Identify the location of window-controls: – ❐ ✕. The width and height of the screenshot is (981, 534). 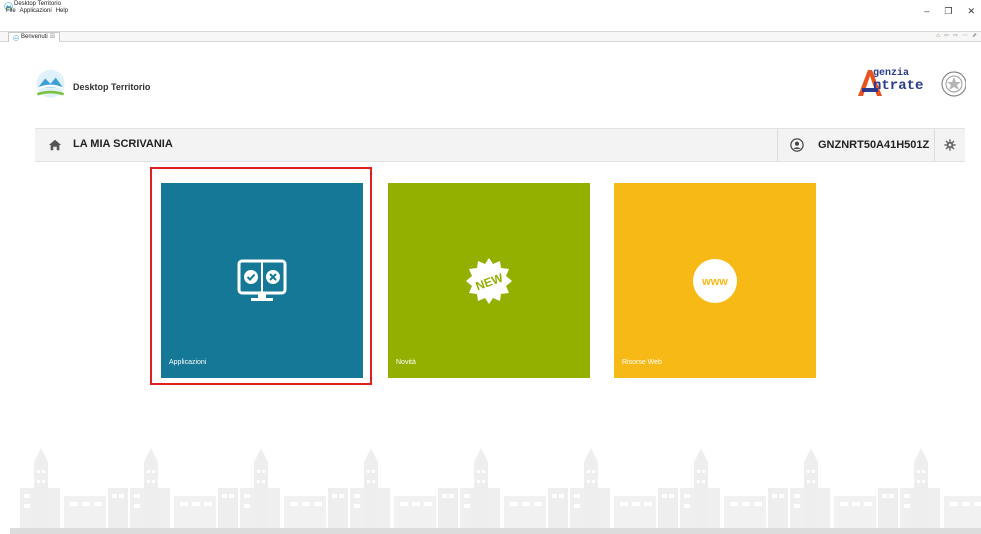
(949, 11).